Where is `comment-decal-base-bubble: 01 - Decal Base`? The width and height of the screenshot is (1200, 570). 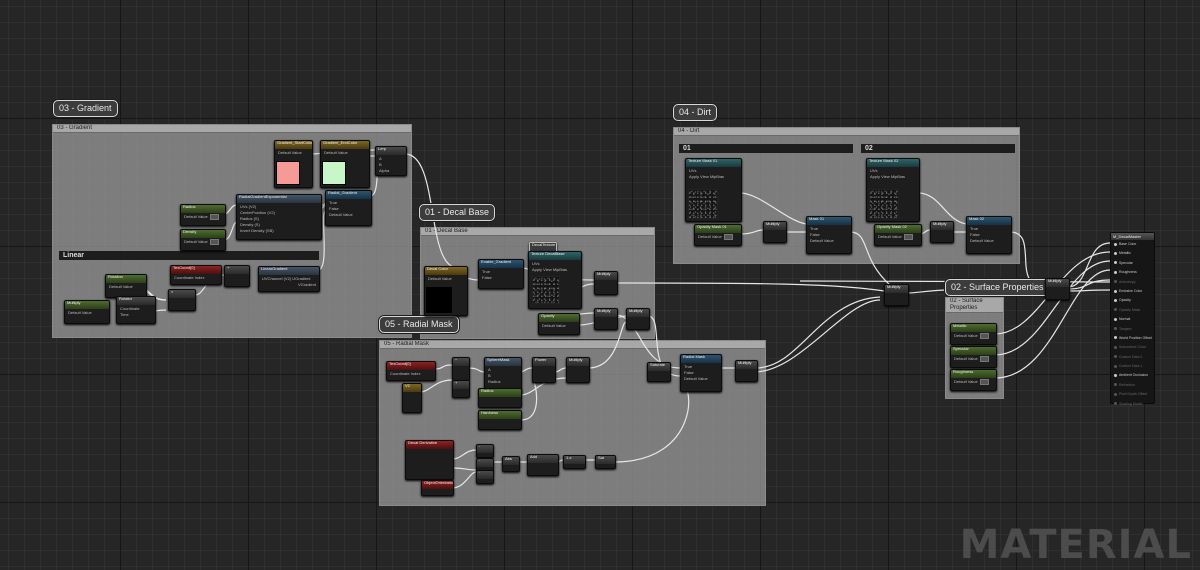
comment-decal-base-bubble: 01 - Decal Base is located at coordinates (457, 212).